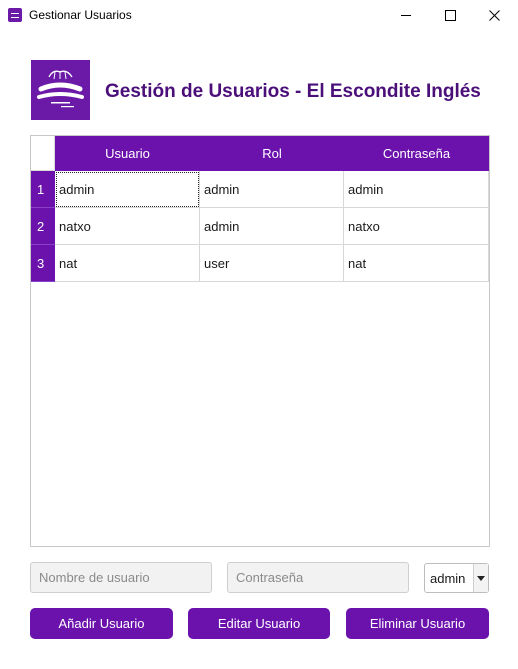 The image size is (518, 669). What do you see at coordinates (416, 263) in the screenshot?
I see `cell-contrasena: nat` at bounding box center [416, 263].